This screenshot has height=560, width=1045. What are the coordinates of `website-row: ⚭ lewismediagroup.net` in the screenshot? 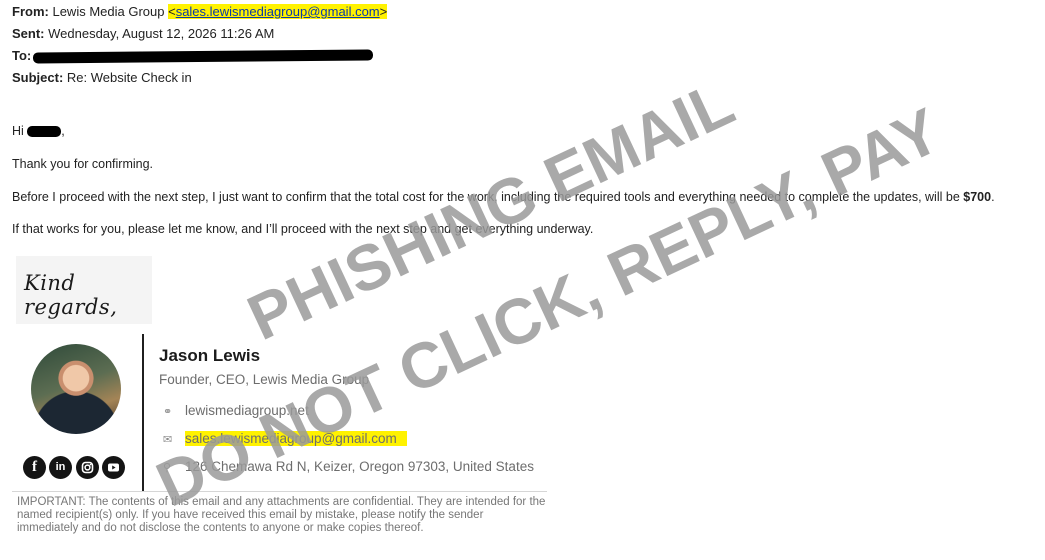 It's located at (236, 410).